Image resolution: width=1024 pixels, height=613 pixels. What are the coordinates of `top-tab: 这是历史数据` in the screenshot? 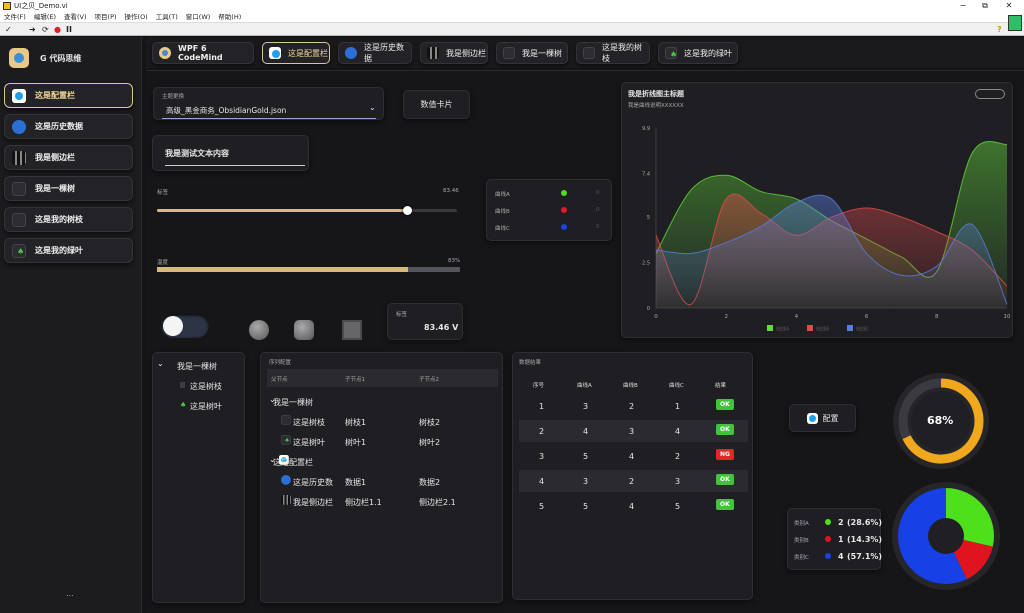 It's located at (375, 53).